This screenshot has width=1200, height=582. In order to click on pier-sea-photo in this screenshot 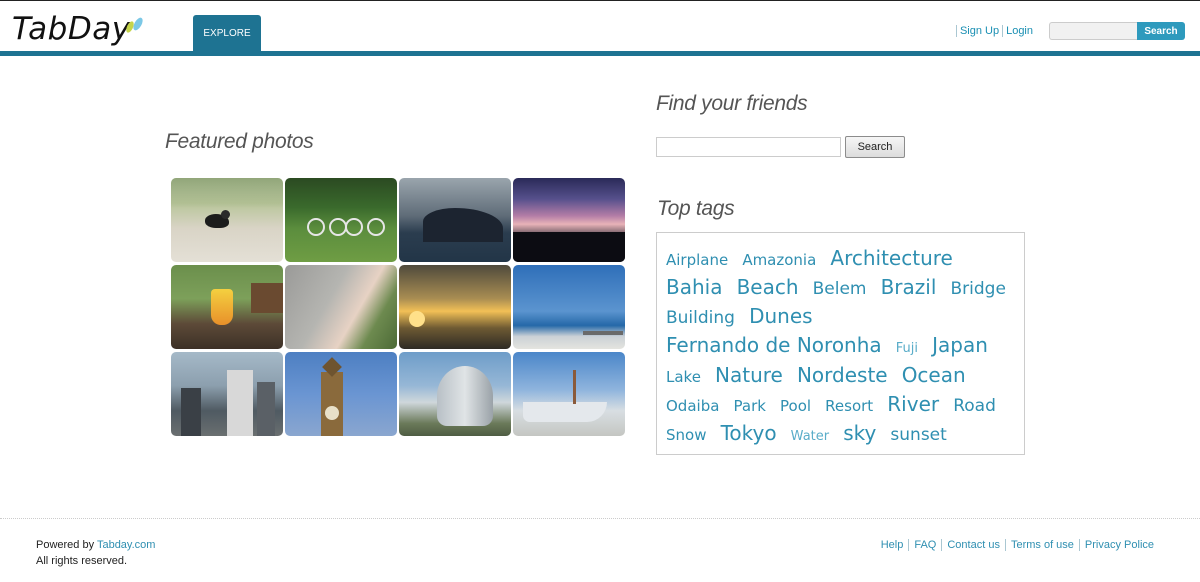, I will do `click(569, 307)`.